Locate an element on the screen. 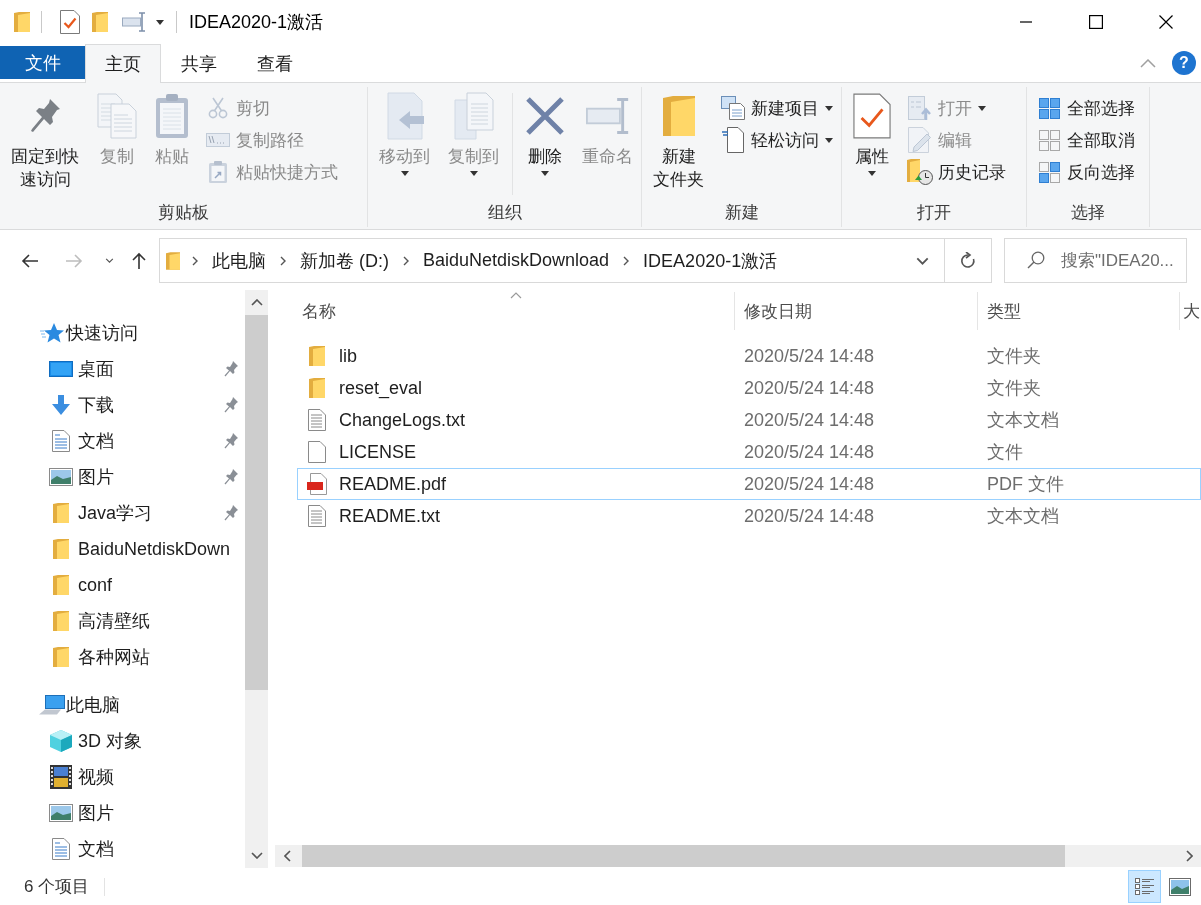  nav-item: 此电脑 is located at coordinates (122, 705).